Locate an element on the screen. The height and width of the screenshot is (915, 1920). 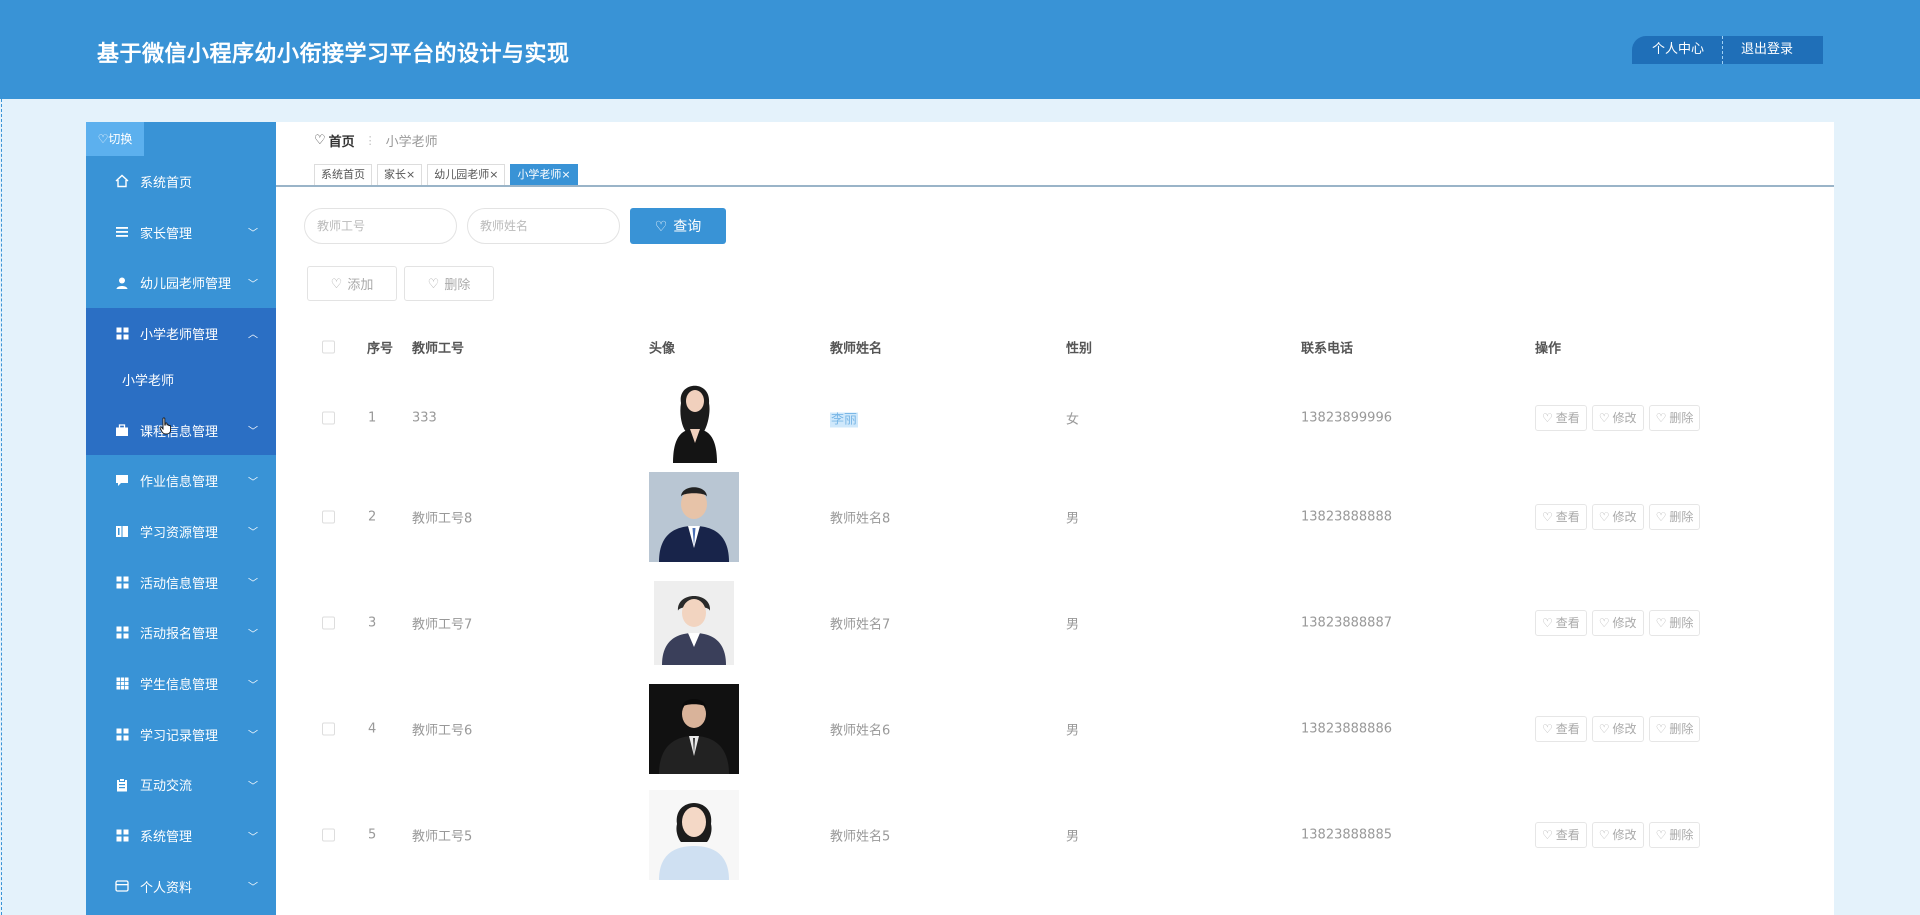
switch-button: ♡切换 is located at coordinates (115, 139).